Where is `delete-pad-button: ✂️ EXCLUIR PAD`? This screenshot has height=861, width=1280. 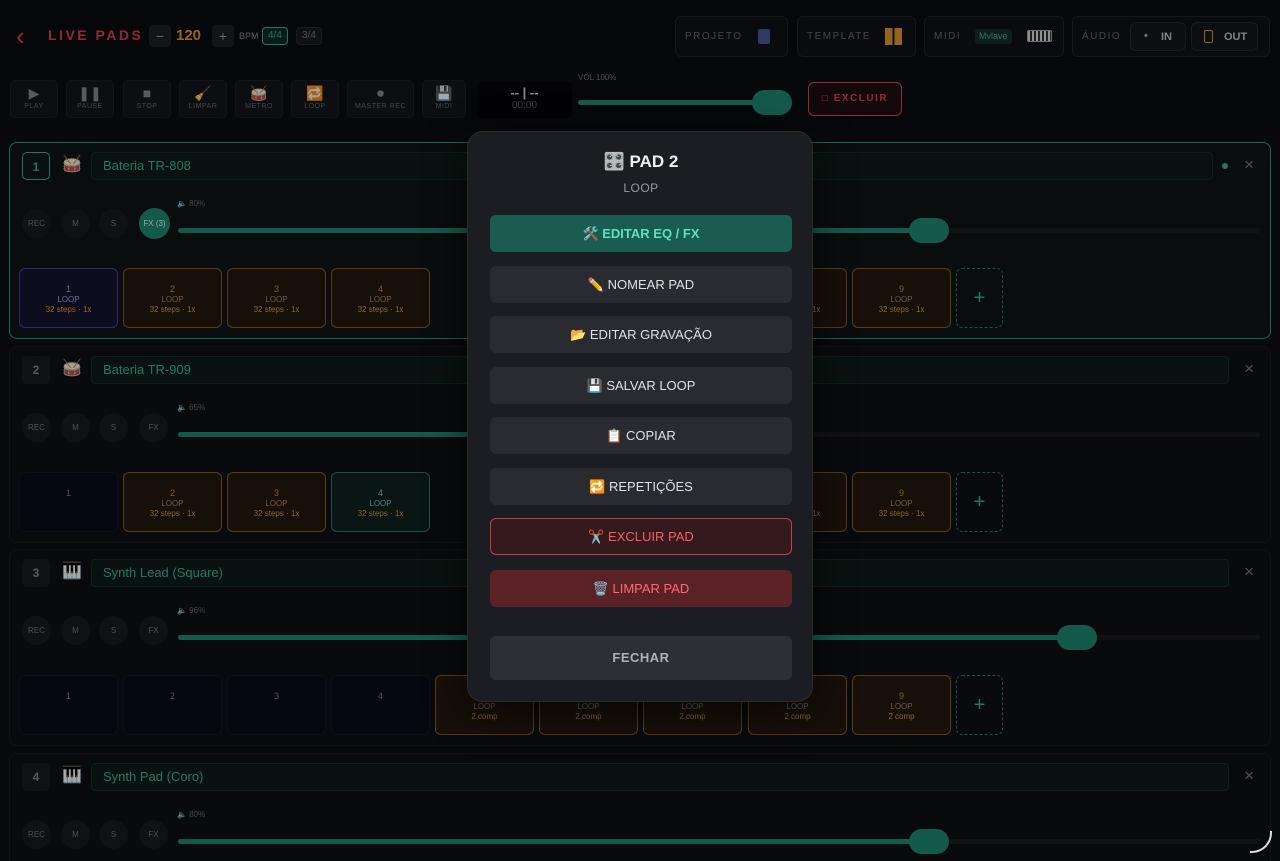
delete-pad-button: ✂️ EXCLUIR PAD is located at coordinates (641, 536).